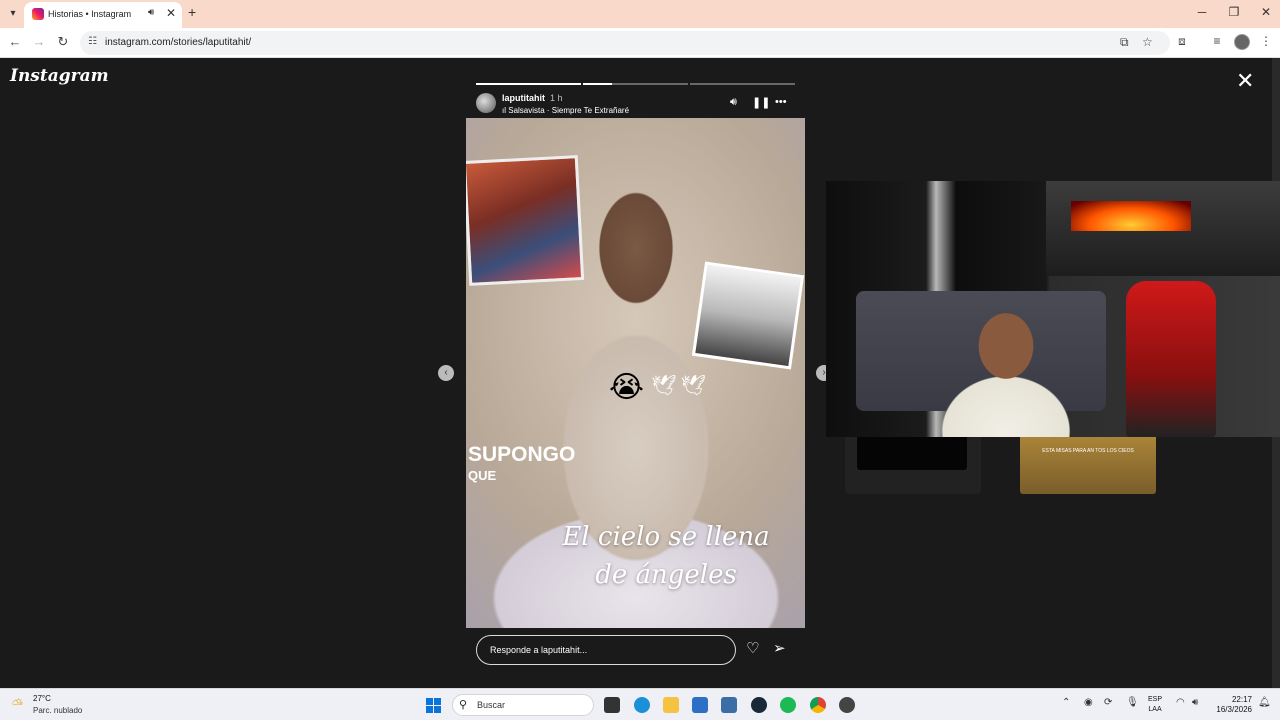 The image size is (1280, 720). Describe the element at coordinates (59, 76) in the screenshot. I see `instagram-logo: Instagram` at that location.